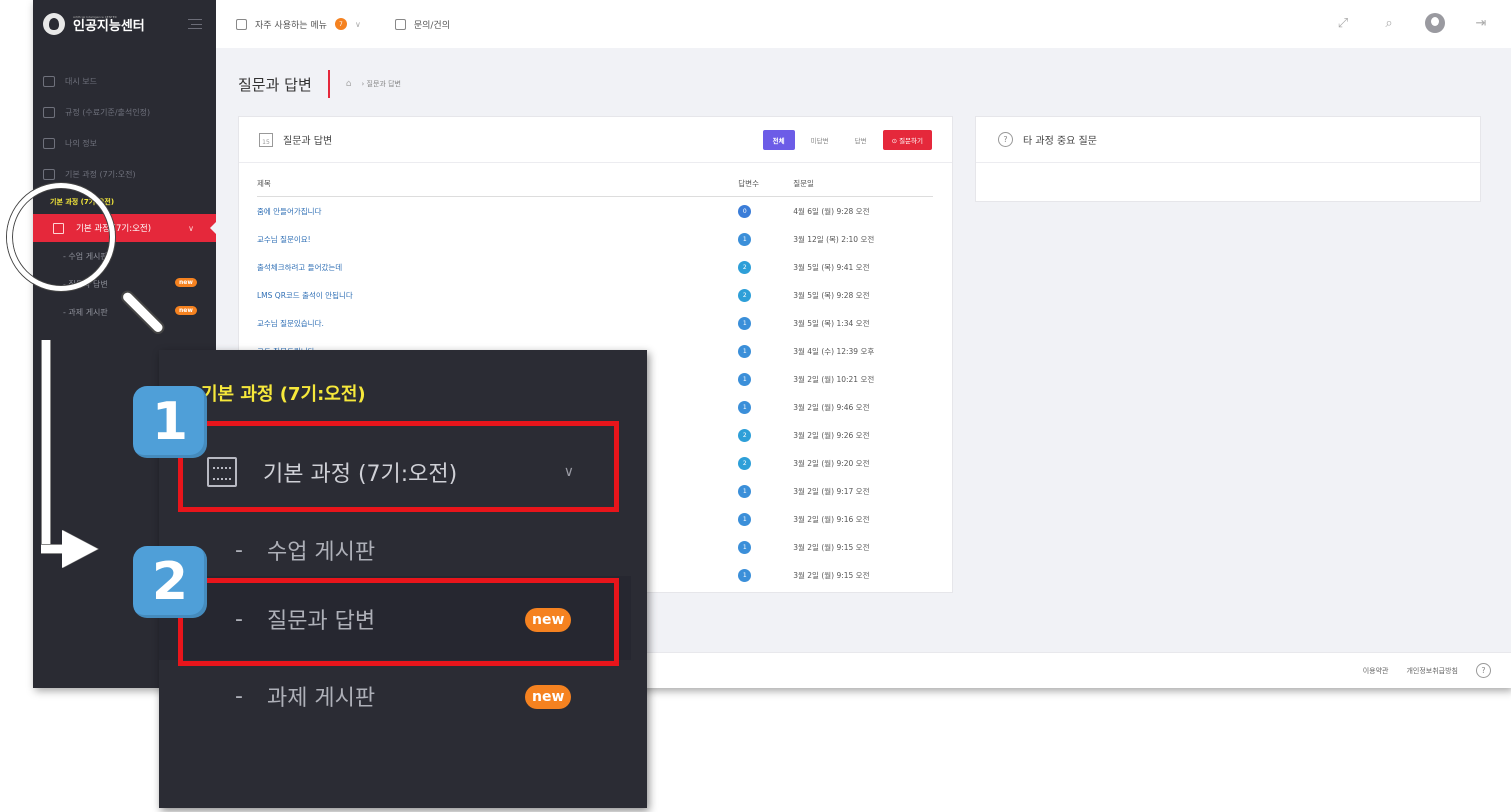 This screenshot has height=812, width=1511. What do you see at coordinates (195, 24) in the screenshot?
I see `menu-toggle-icon` at bounding box center [195, 24].